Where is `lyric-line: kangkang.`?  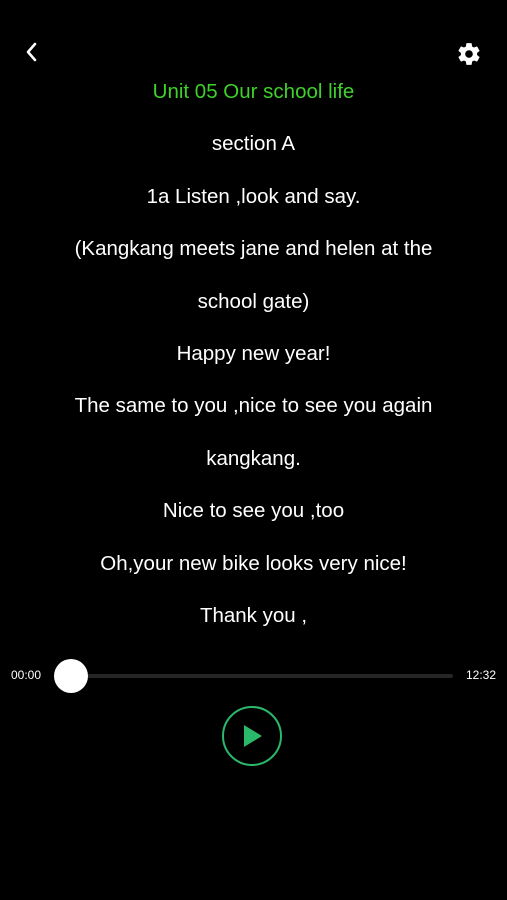 lyric-line: kangkang. is located at coordinates (253, 458).